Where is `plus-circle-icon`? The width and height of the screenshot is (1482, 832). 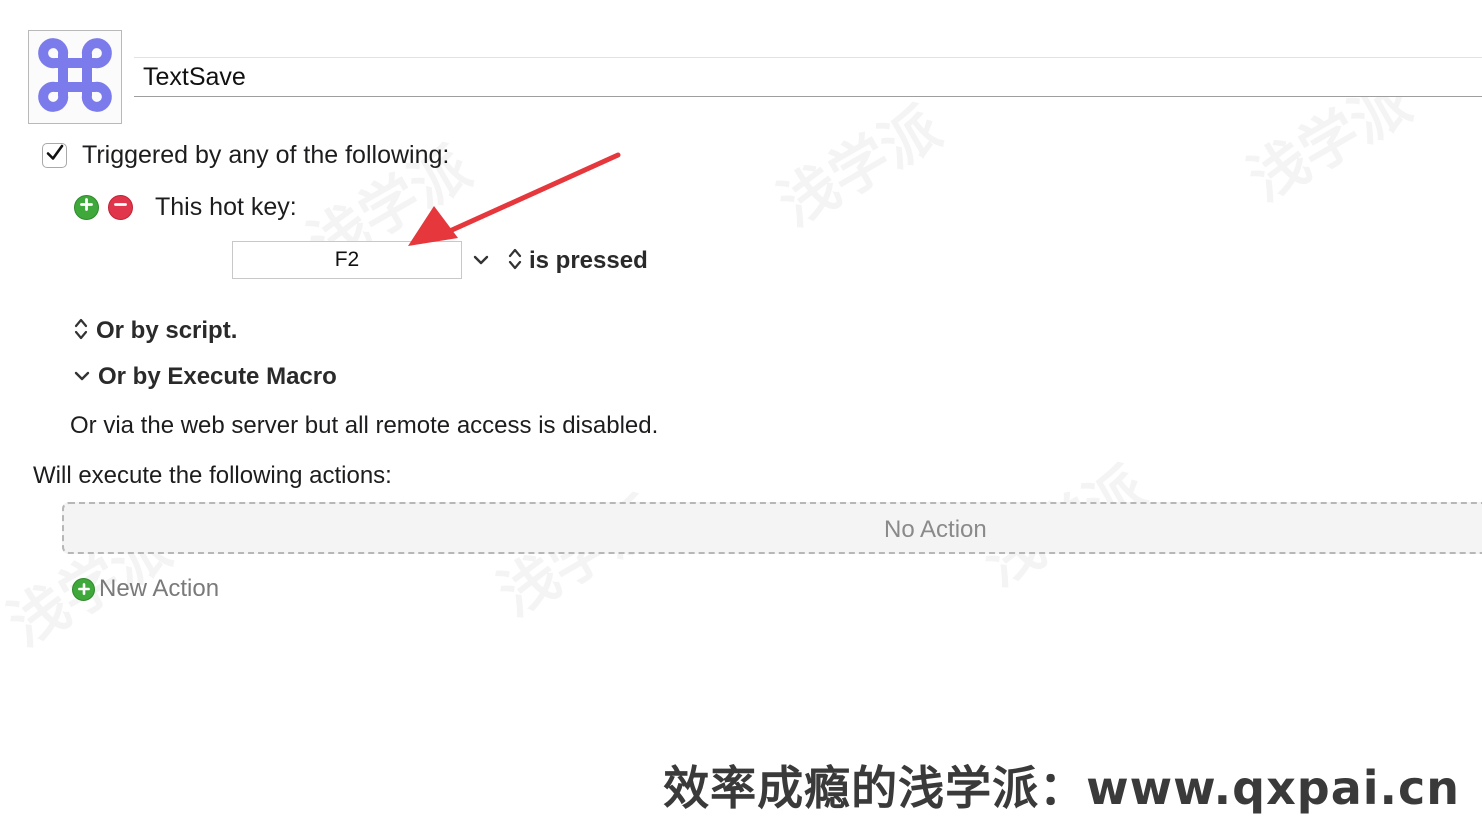
plus-circle-icon is located at coordinates (83, 589).